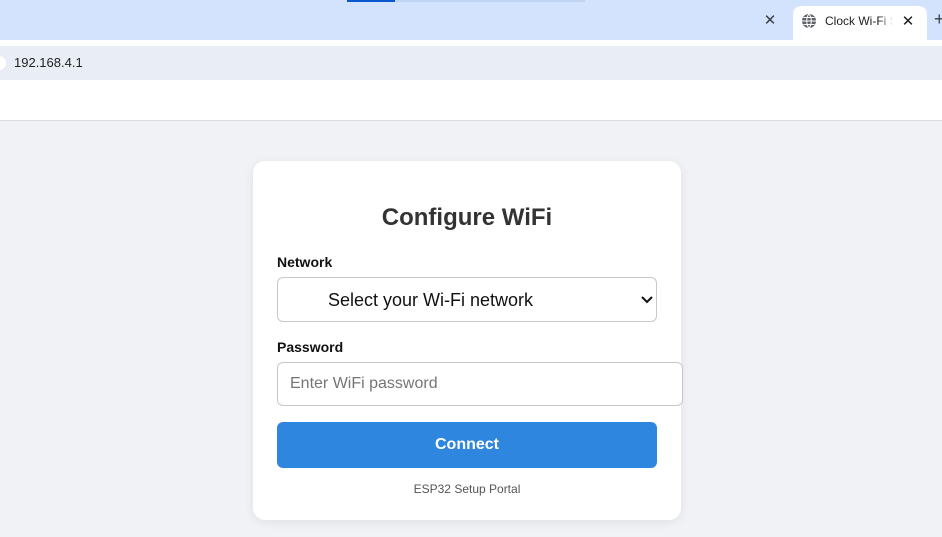 The height and width of the screenshot is (537, 942). What do you see at coordinates (305, 262) in the screenshot?
I see `network-label: Network` at bounding box center [305, 262].